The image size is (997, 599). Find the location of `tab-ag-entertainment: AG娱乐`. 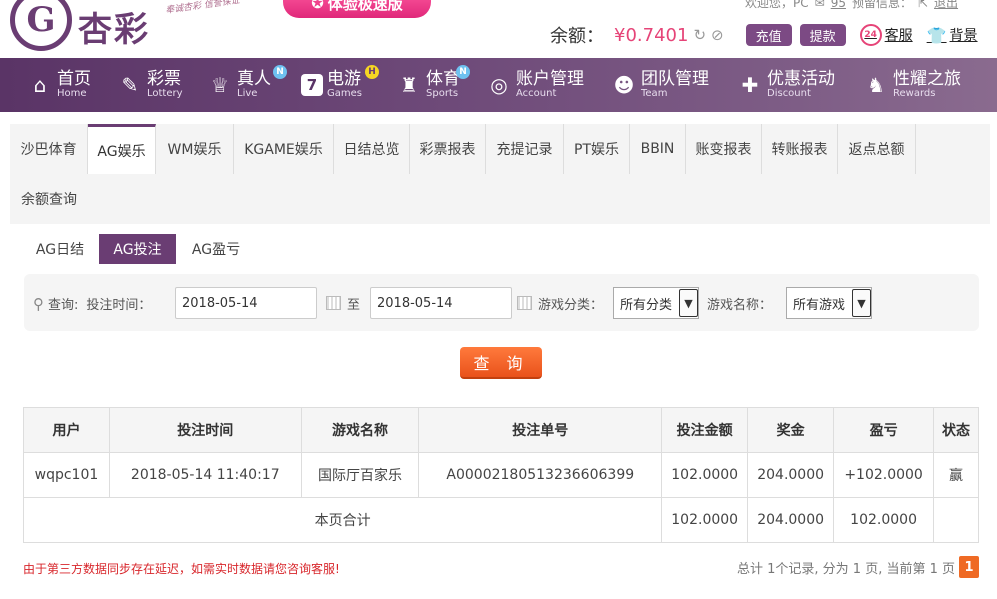

tab-ag-entertainment: AG娱乐 is located at coordinates (122, 149).